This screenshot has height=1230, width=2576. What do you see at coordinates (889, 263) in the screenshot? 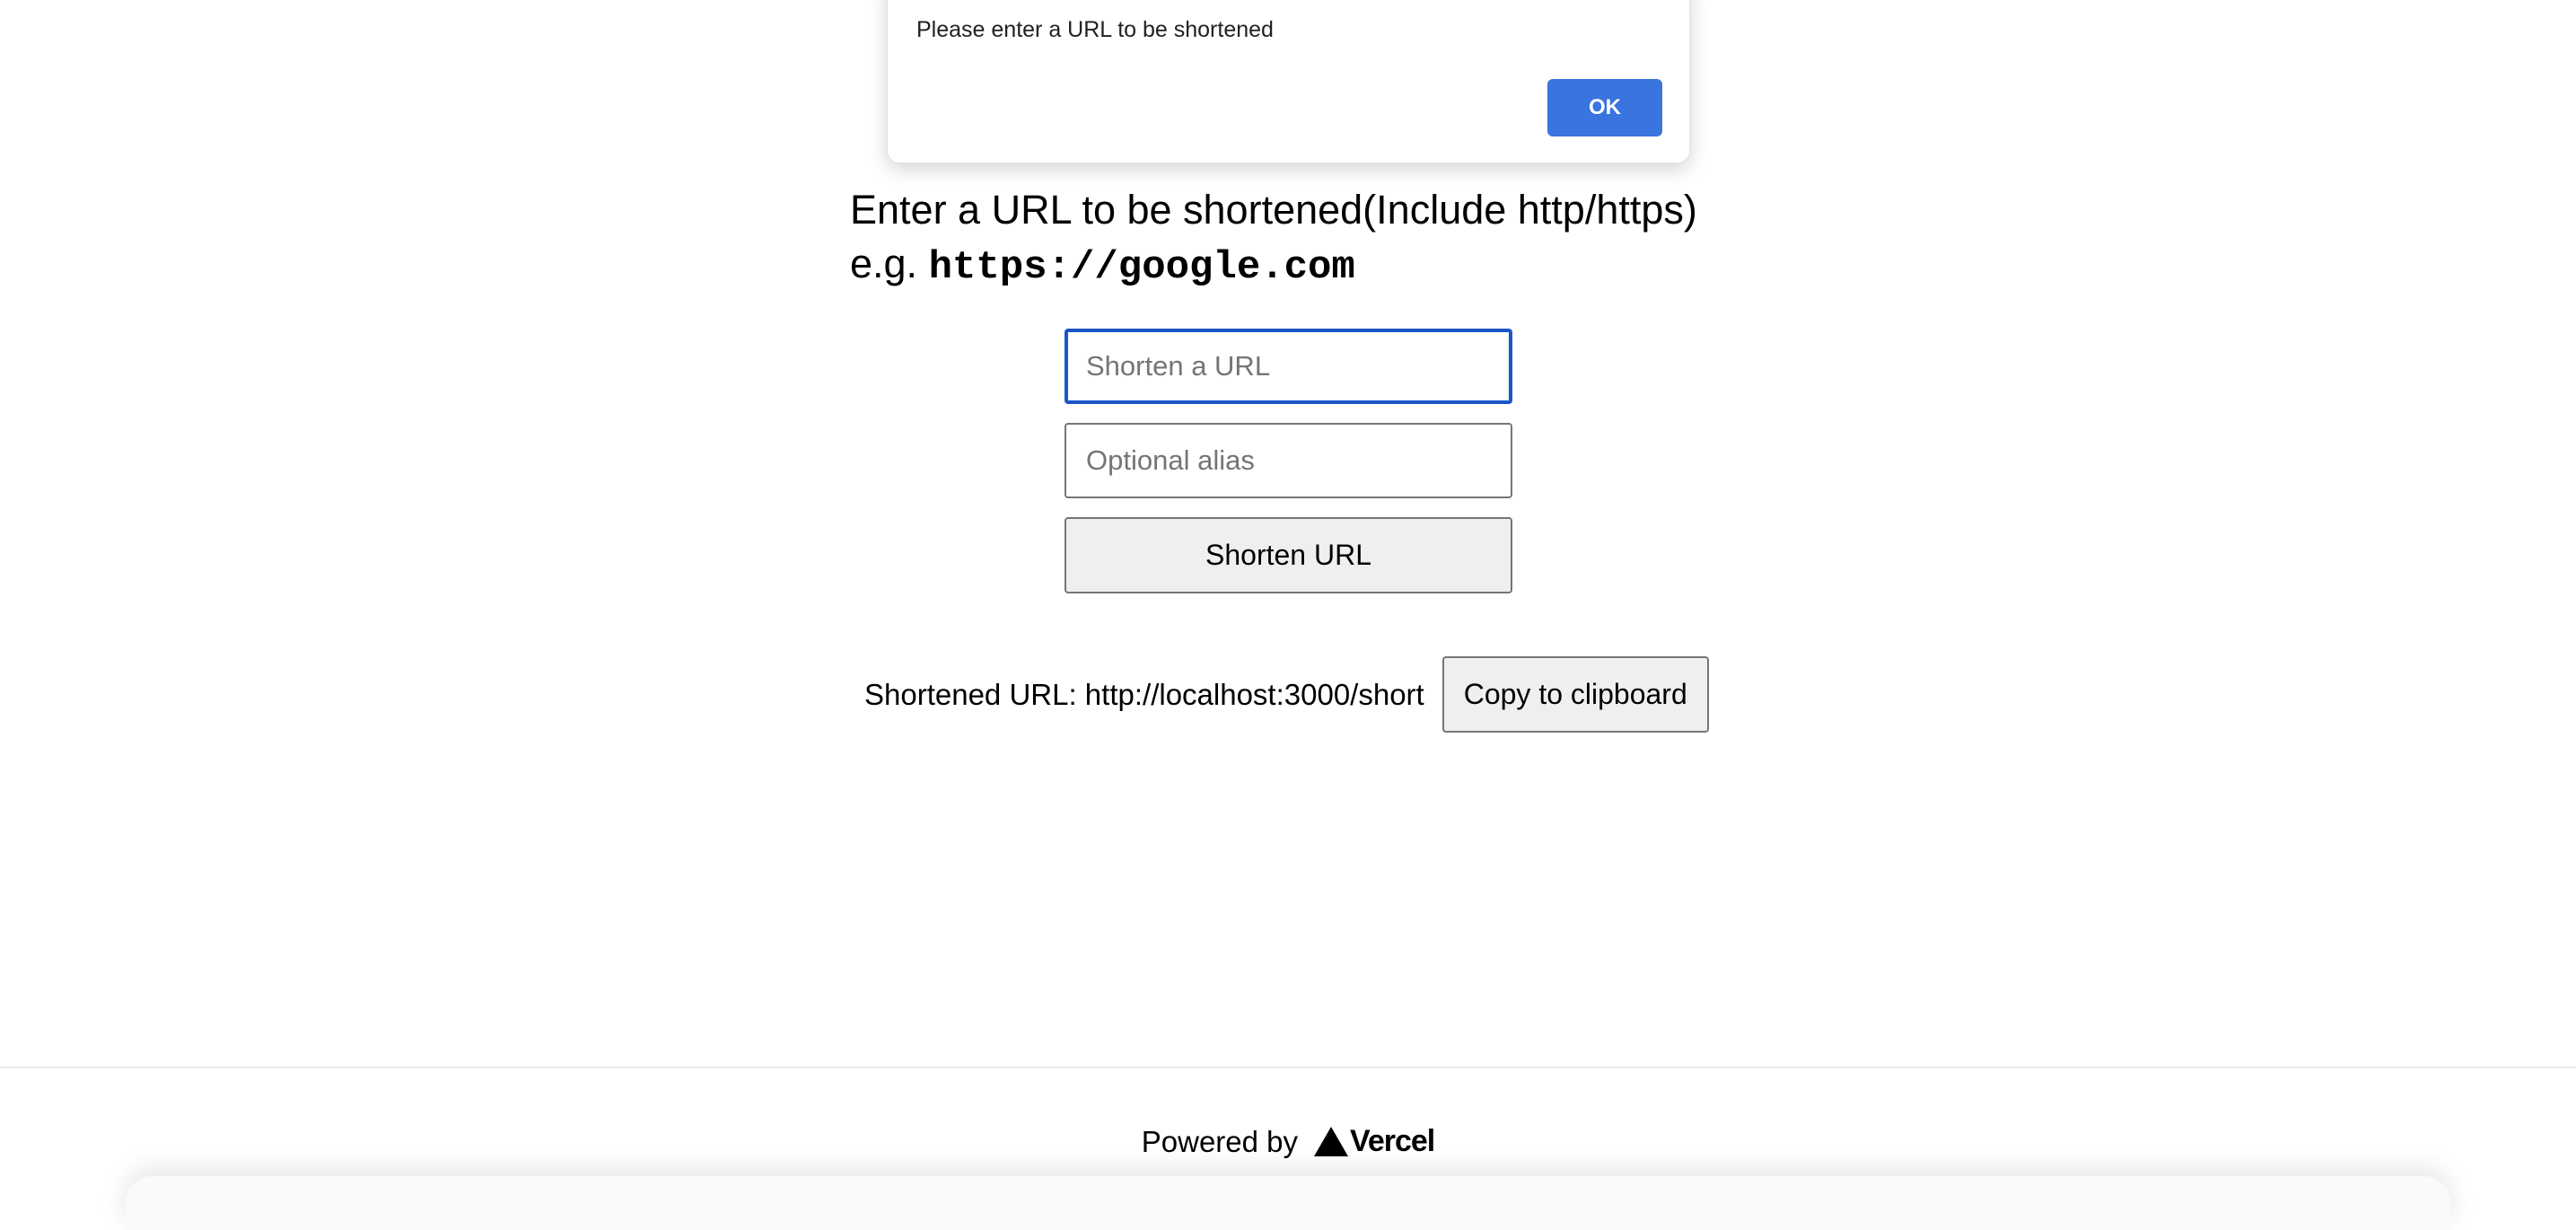
I see `example-prefix: e.g.` at bounding box center [889, 263].